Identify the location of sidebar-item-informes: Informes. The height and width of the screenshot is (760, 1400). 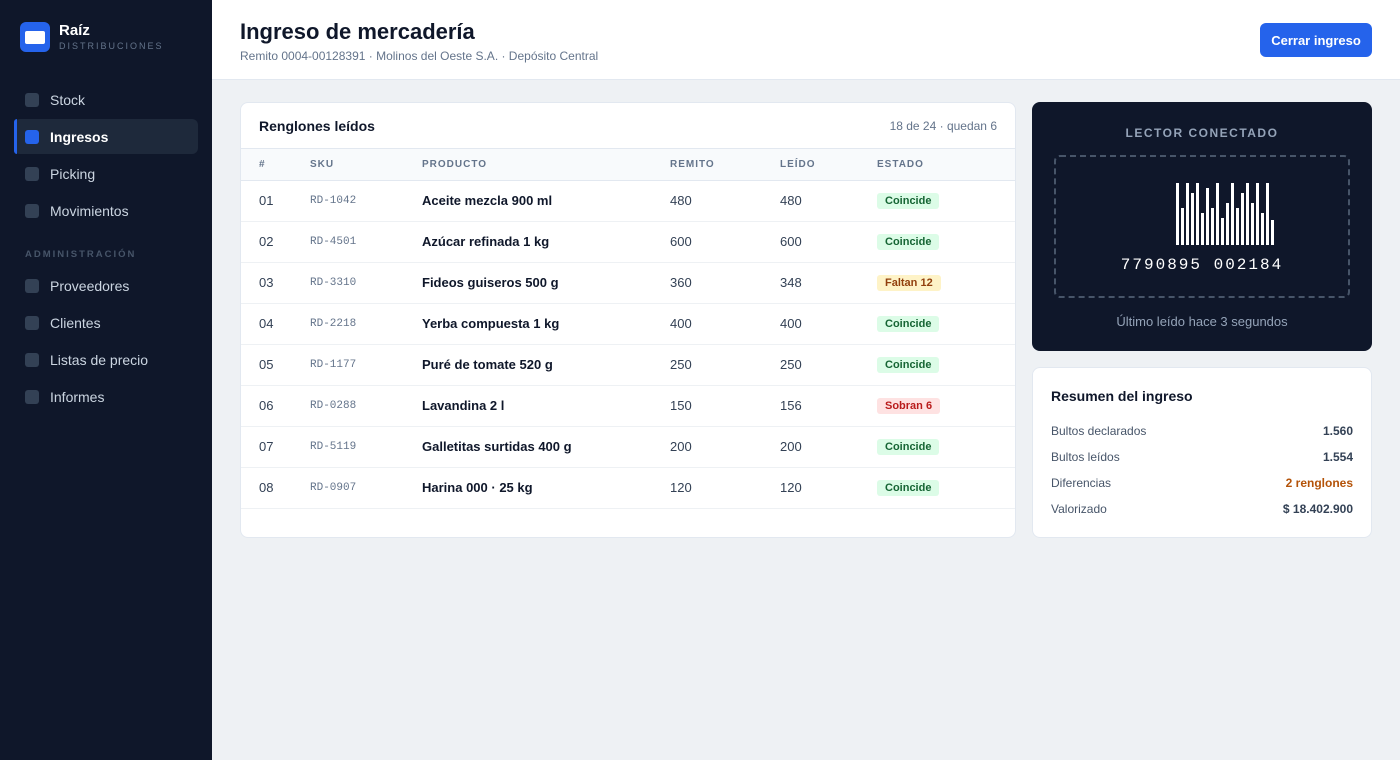
(106, 396).